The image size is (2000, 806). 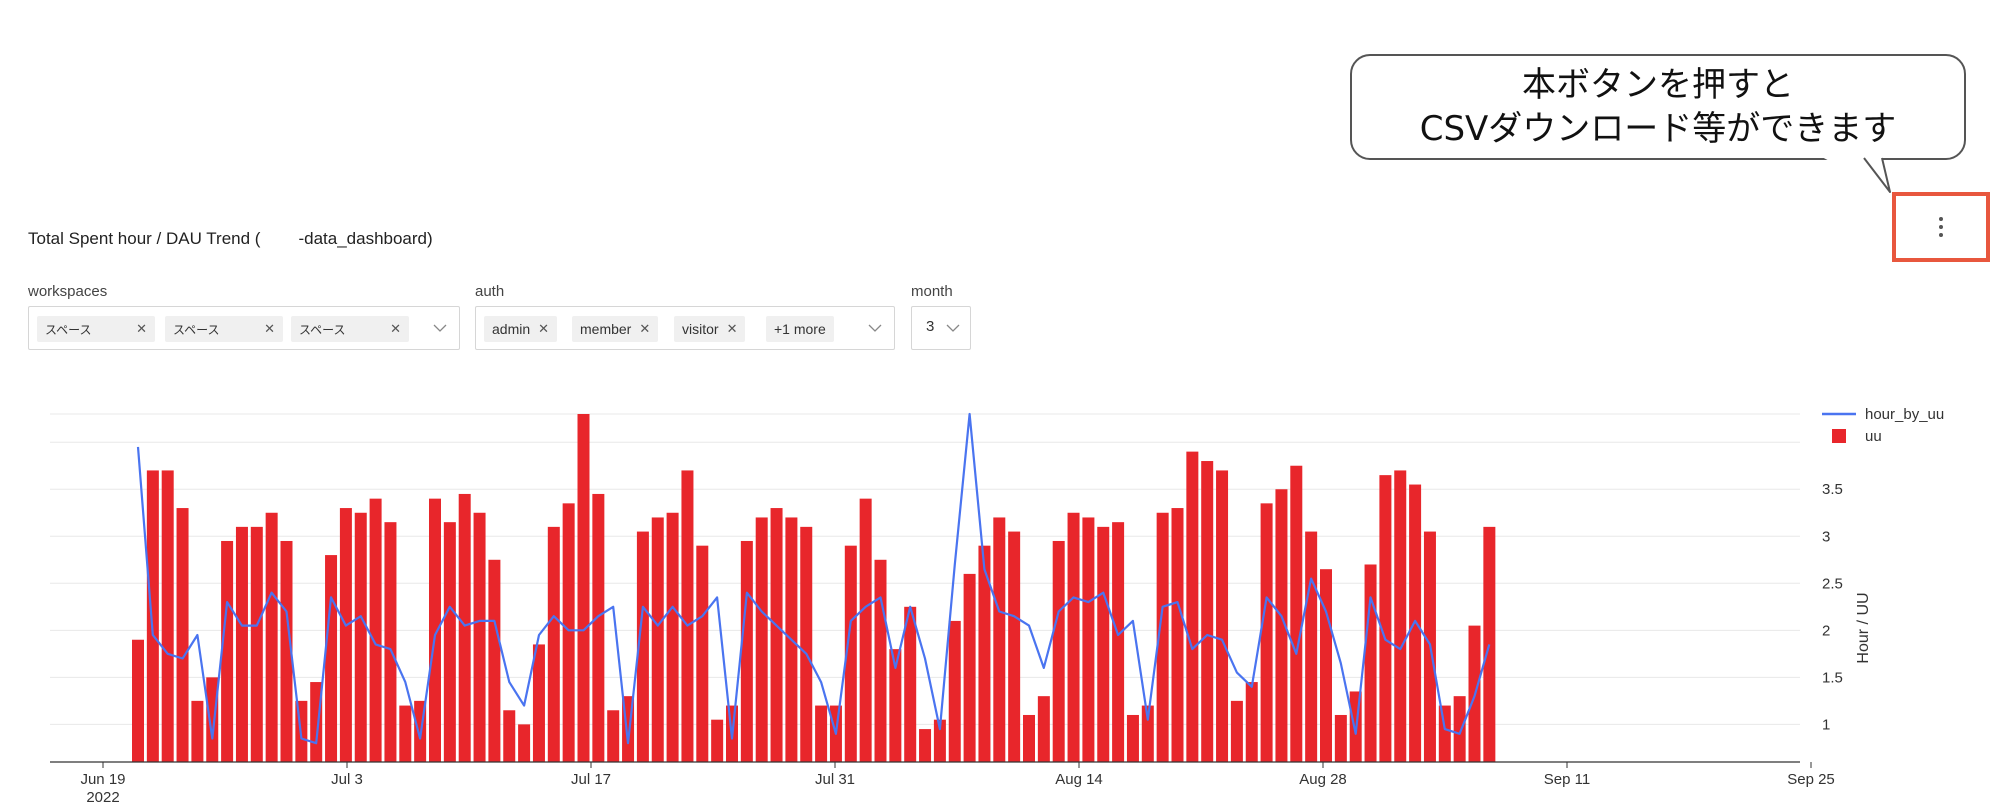 I want to click on x-tick-label: Aug 14, so click(x=1079, y=779).